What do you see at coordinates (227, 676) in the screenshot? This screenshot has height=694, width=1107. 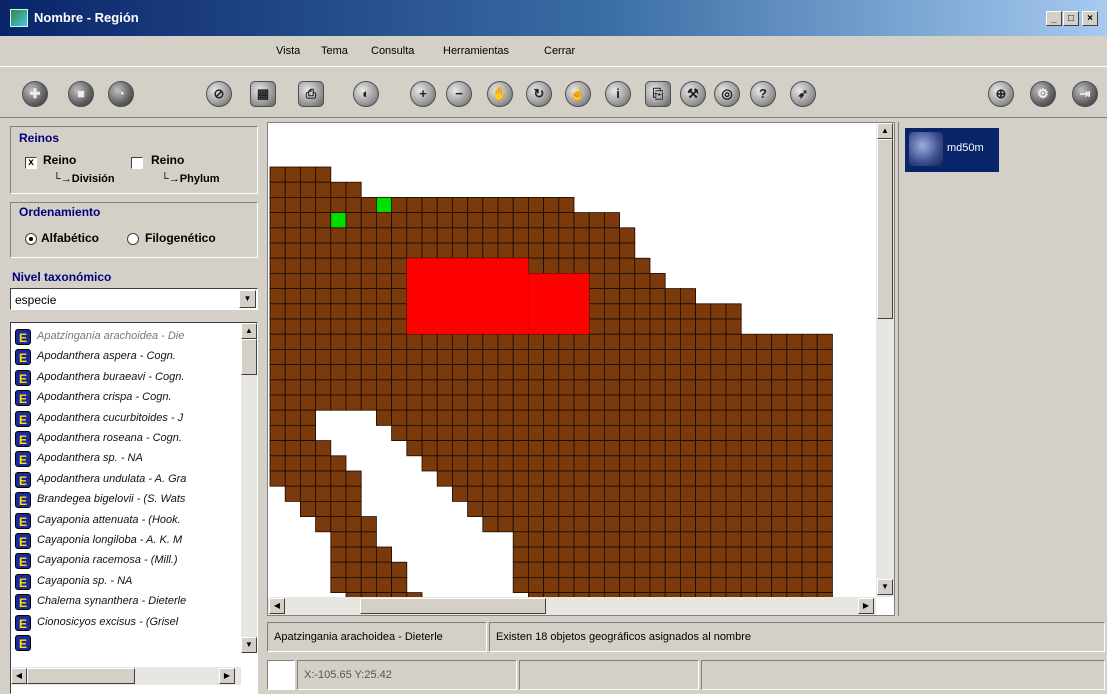 I see `scroll-right-icon: ▶` at bounding box center [227, 676].